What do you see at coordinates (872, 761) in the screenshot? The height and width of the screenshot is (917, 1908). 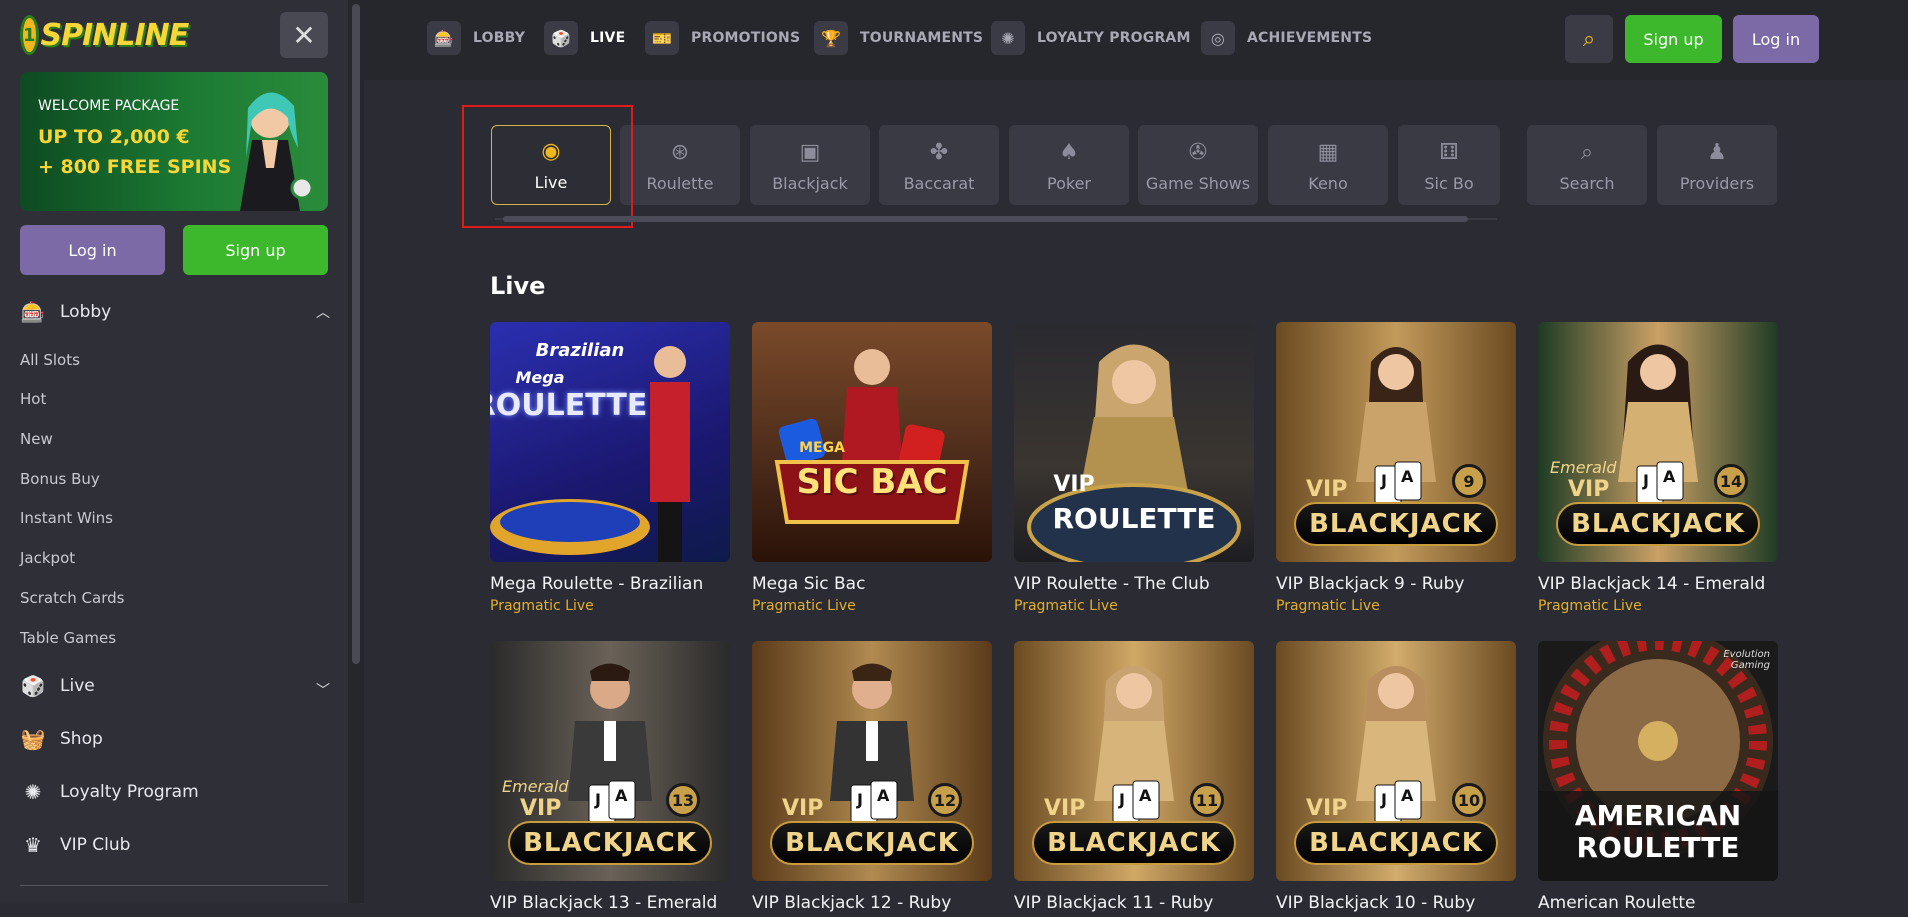 I see `game-thumbnail: VIP JA 12 BLACKJACK` at bounding box center [872, 761].